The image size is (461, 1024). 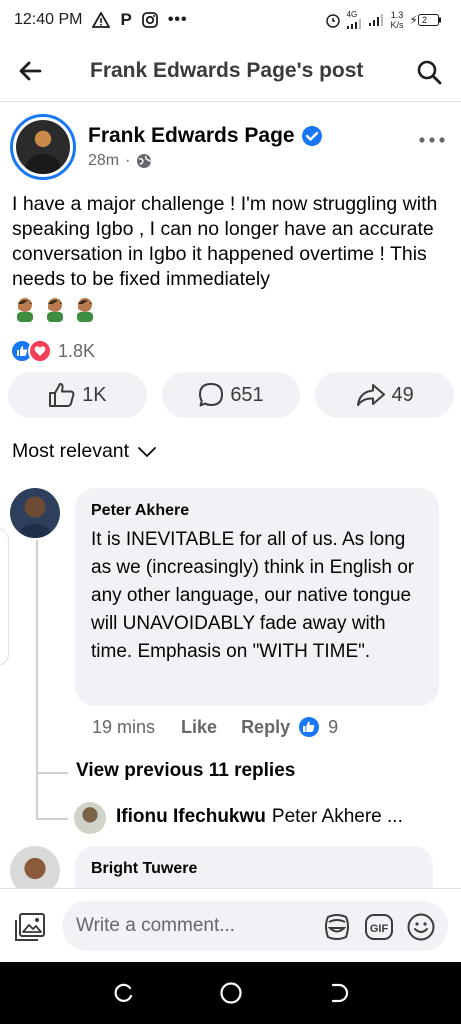 What do you see at coordinates (94, 394) in the screenshot?
I see `like-count: 1K` at bounding box center [94, 394].